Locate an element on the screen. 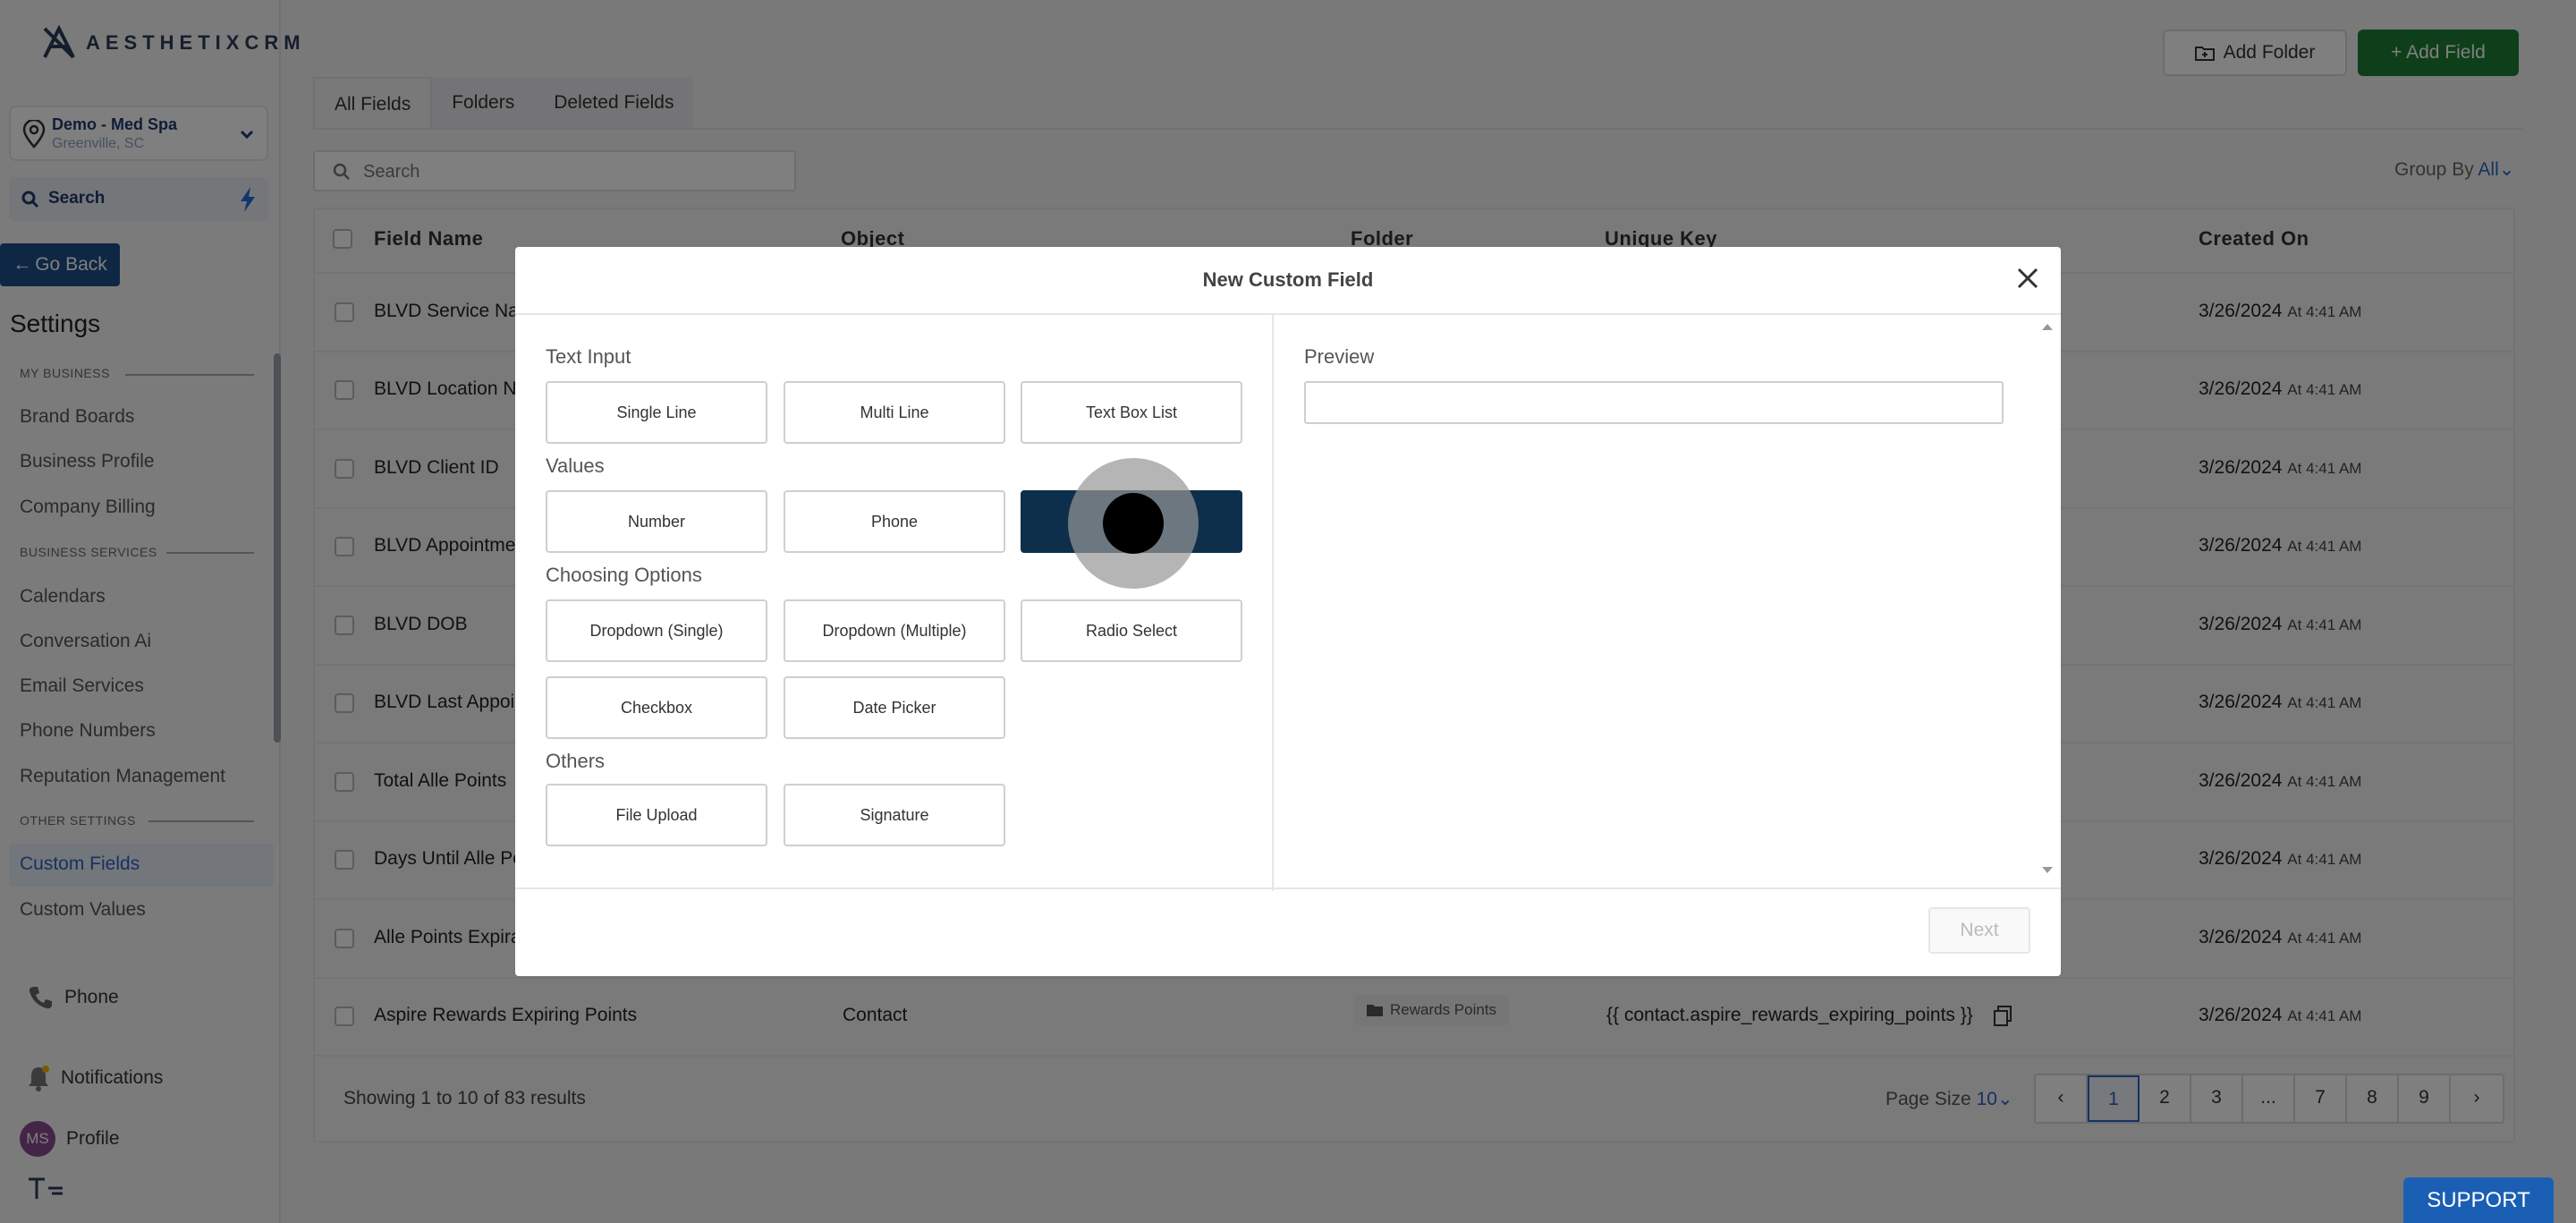 The width and height of the screenshot is (2576, 1223). support-button: SUPPORT is located at coordinates (2478, 1200).